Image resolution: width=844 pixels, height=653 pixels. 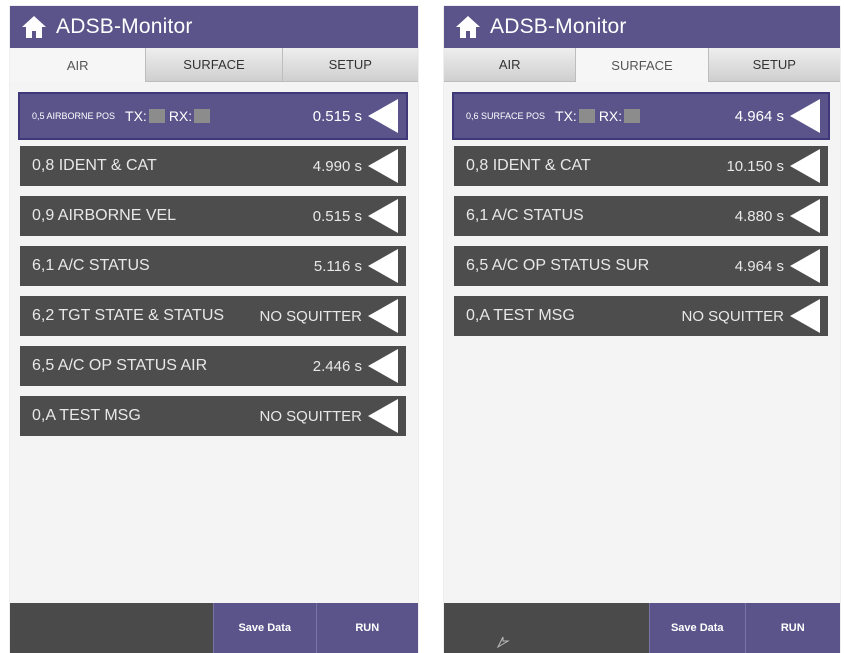 What do you see at coordinates (74, 116) in the screenshot?
I see `message-label: 0,5 AIRBORNE POS` at bounding box center [74, 116].